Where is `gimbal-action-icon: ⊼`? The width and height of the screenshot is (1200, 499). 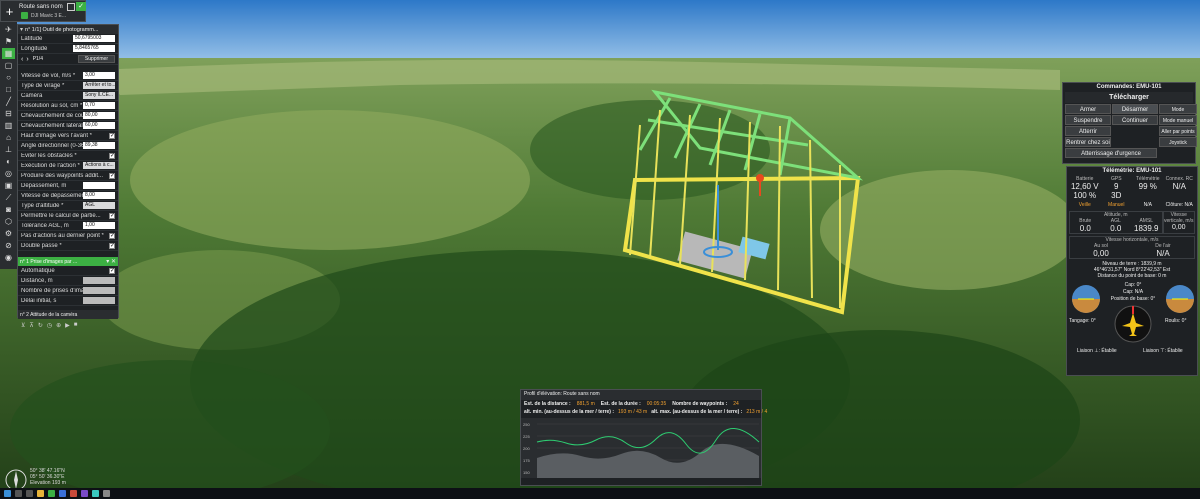 gimbal-action-icon: ⊼ is located at coordinates (31, 325).